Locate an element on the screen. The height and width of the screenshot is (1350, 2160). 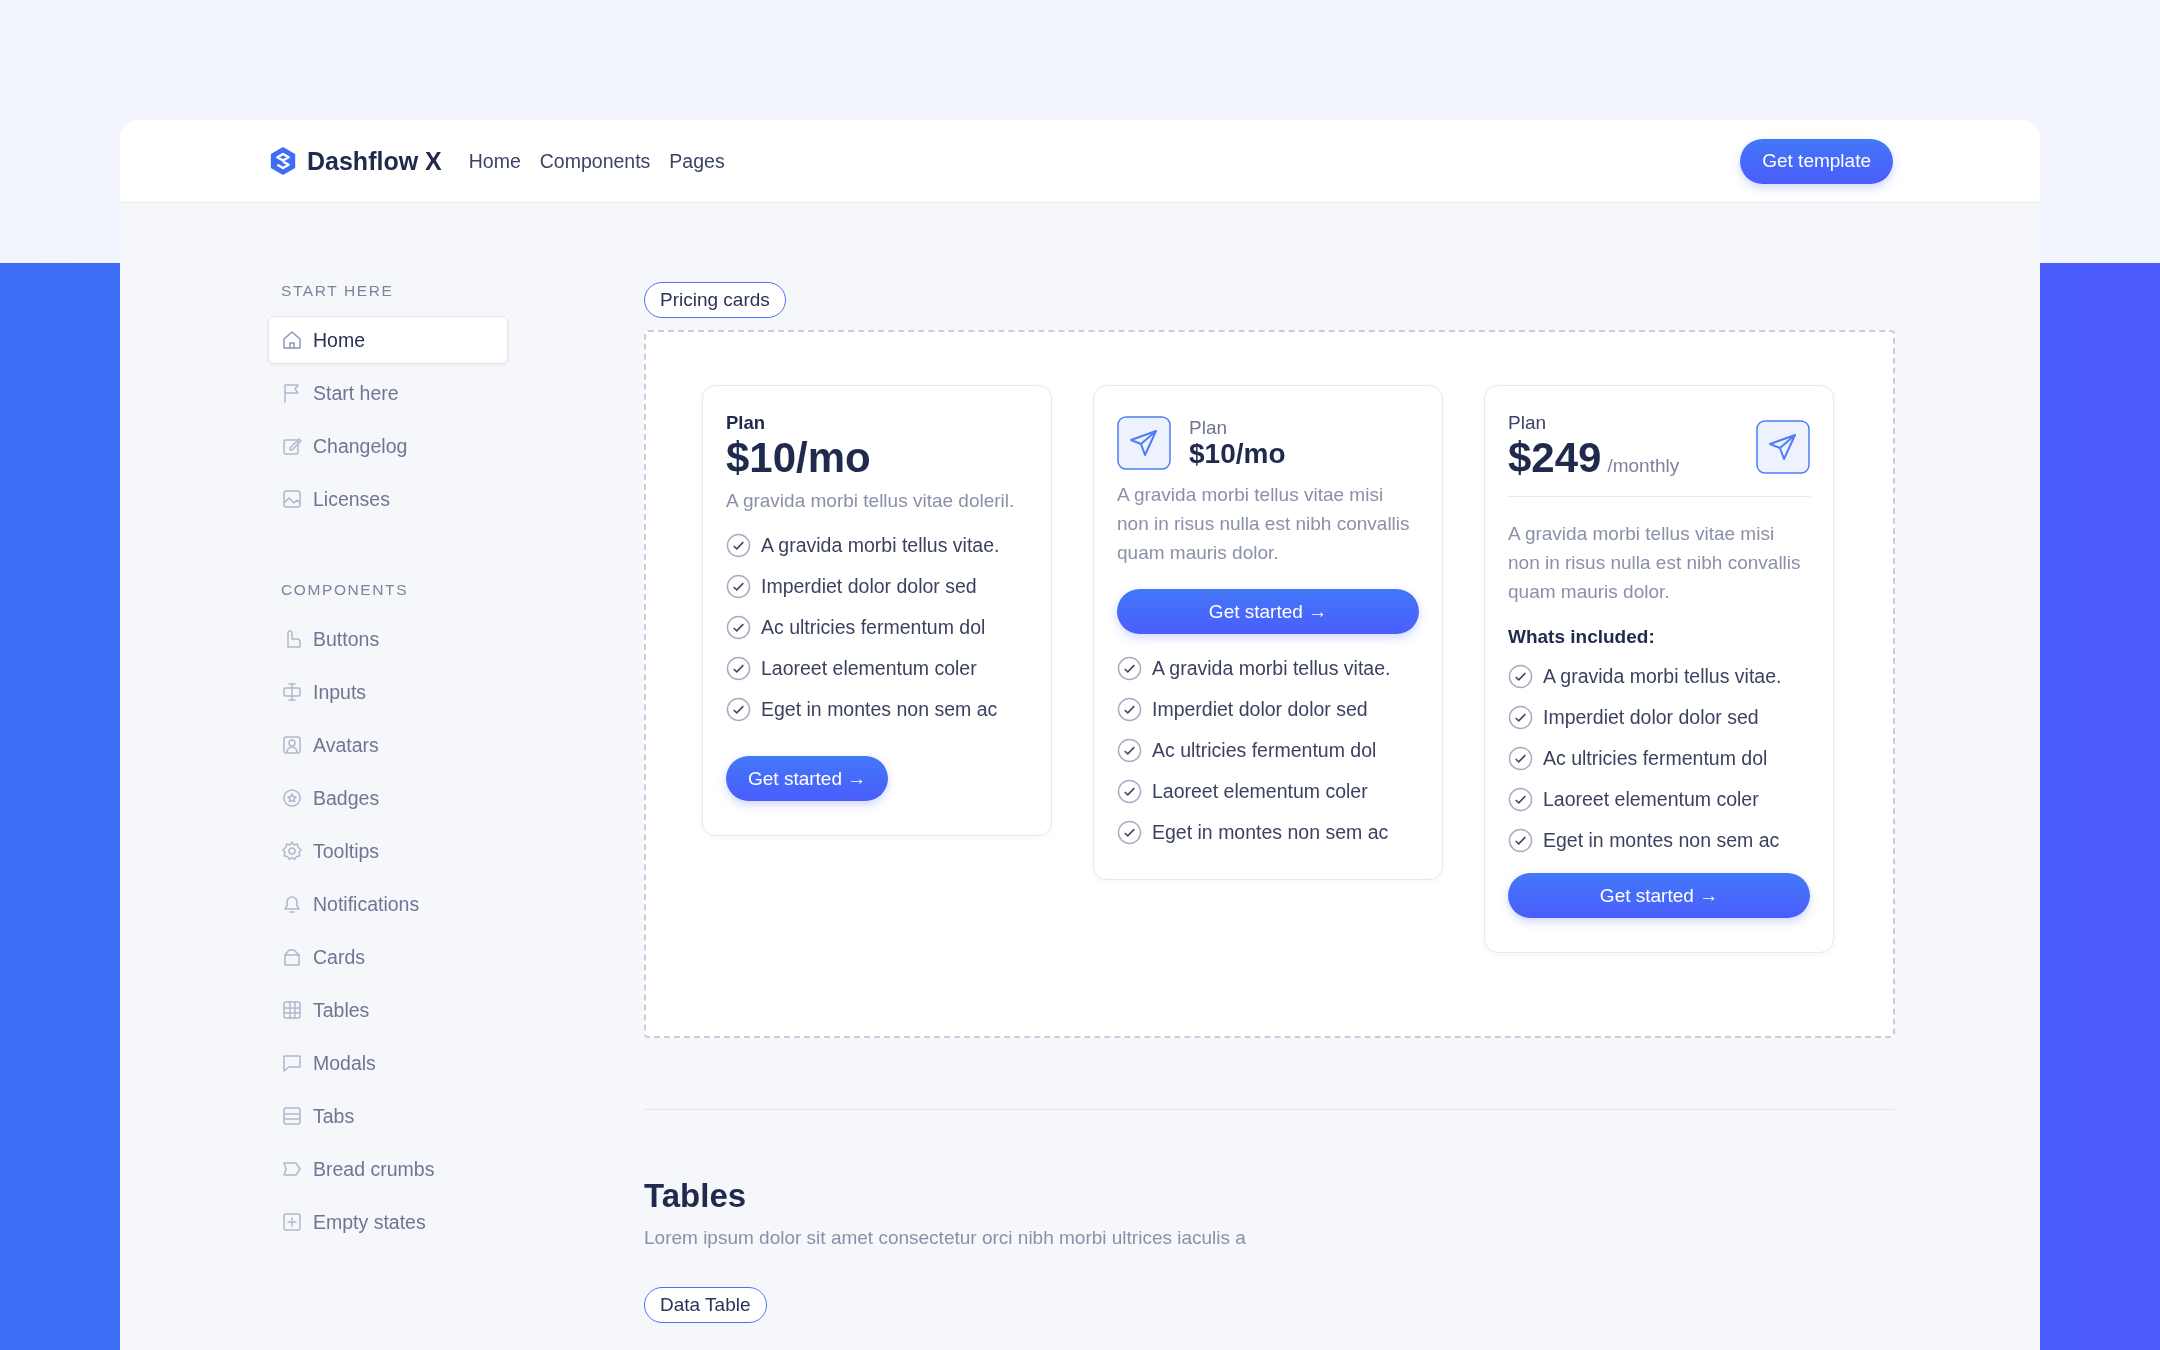
plan-price: $249 is located at coordinates (1555, 458).